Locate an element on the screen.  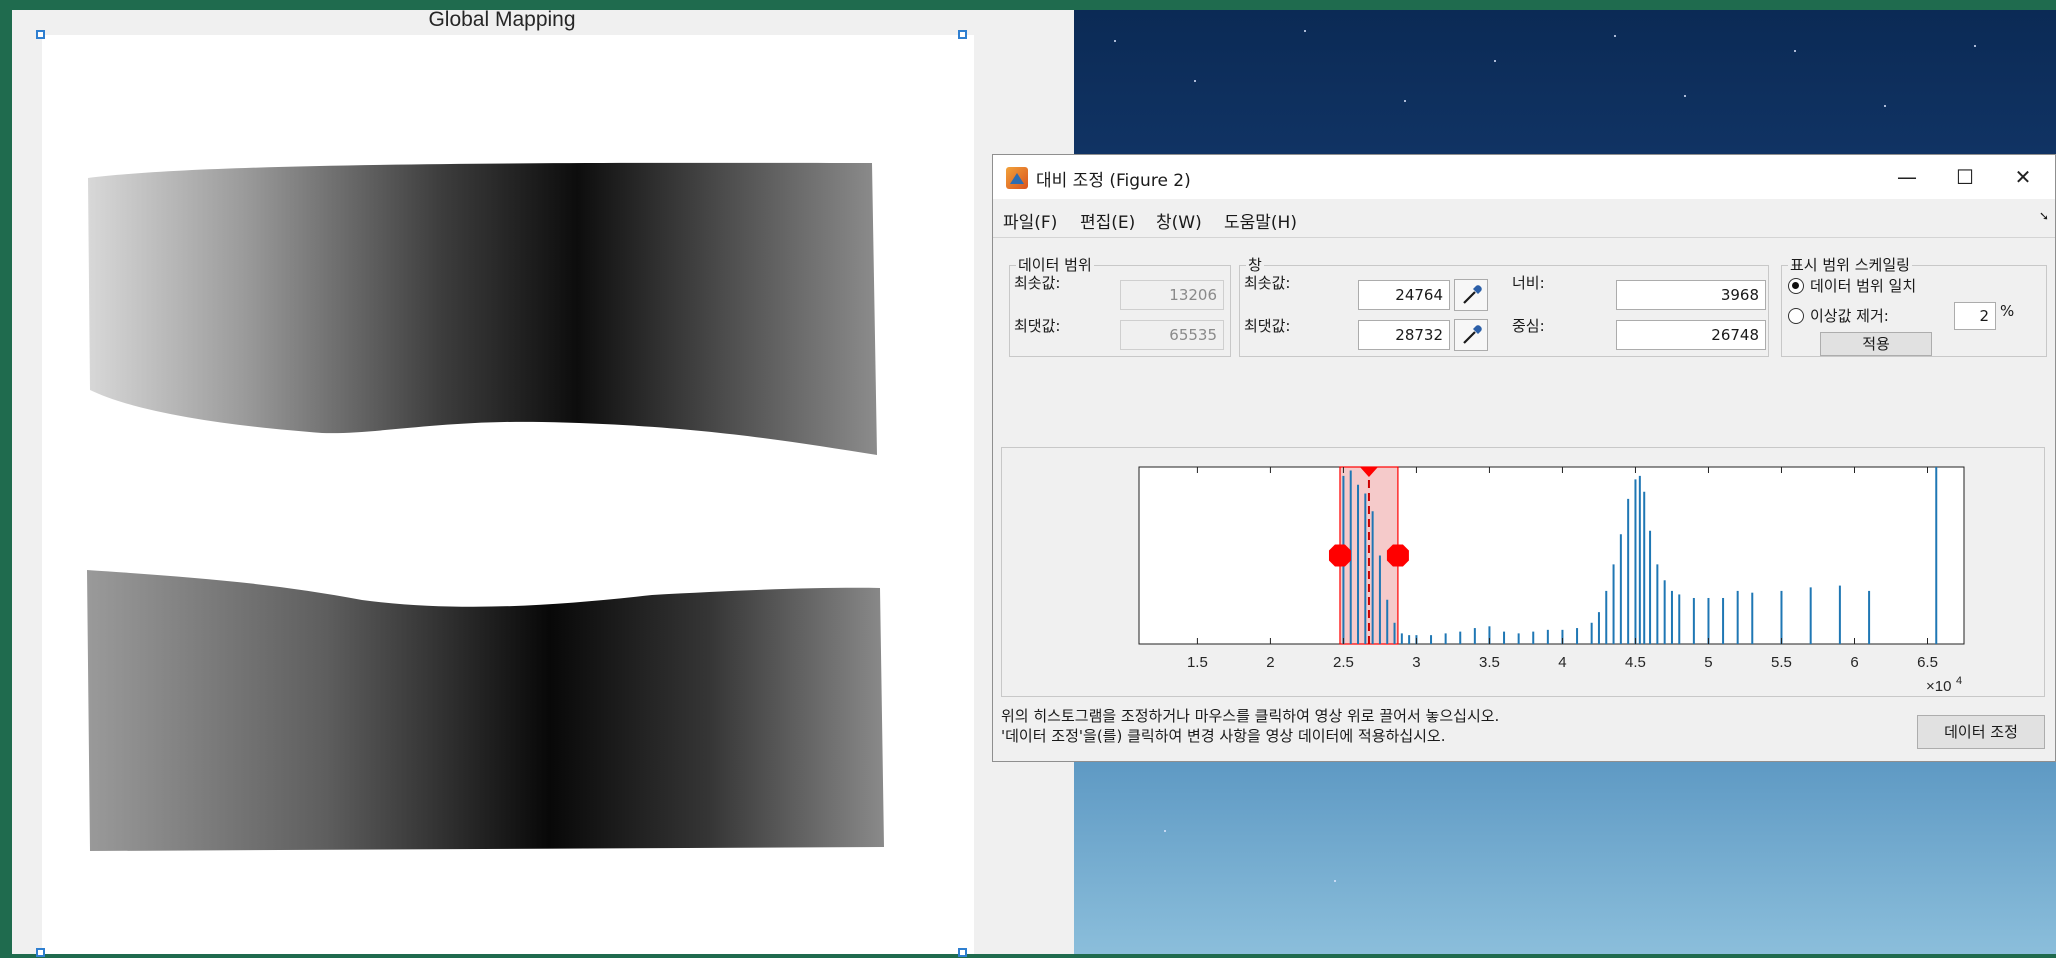
menu-bar: 파일(F) 편집(E) 창(W) 도움말(H) is located at coordinates (1524, 219).